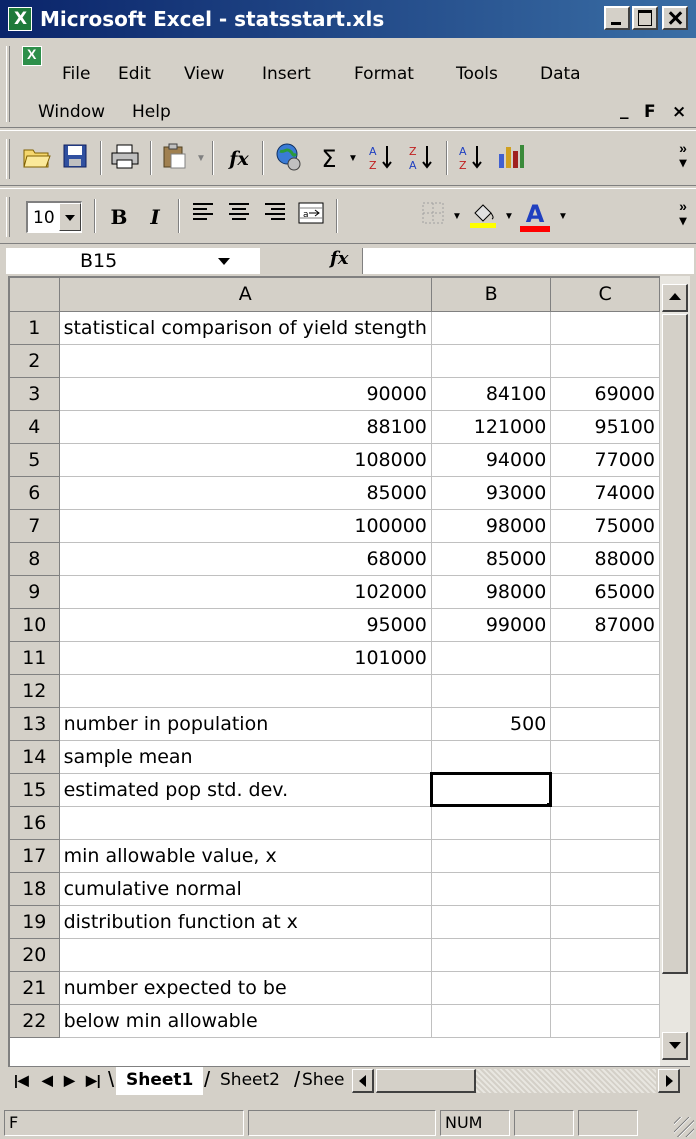 The height and width of the screenshot is (1139, 696). What do you see at coordinates (245, 625) in the screenshot?
I see `cell-a10: 95000` at bounding box center [245, 625].